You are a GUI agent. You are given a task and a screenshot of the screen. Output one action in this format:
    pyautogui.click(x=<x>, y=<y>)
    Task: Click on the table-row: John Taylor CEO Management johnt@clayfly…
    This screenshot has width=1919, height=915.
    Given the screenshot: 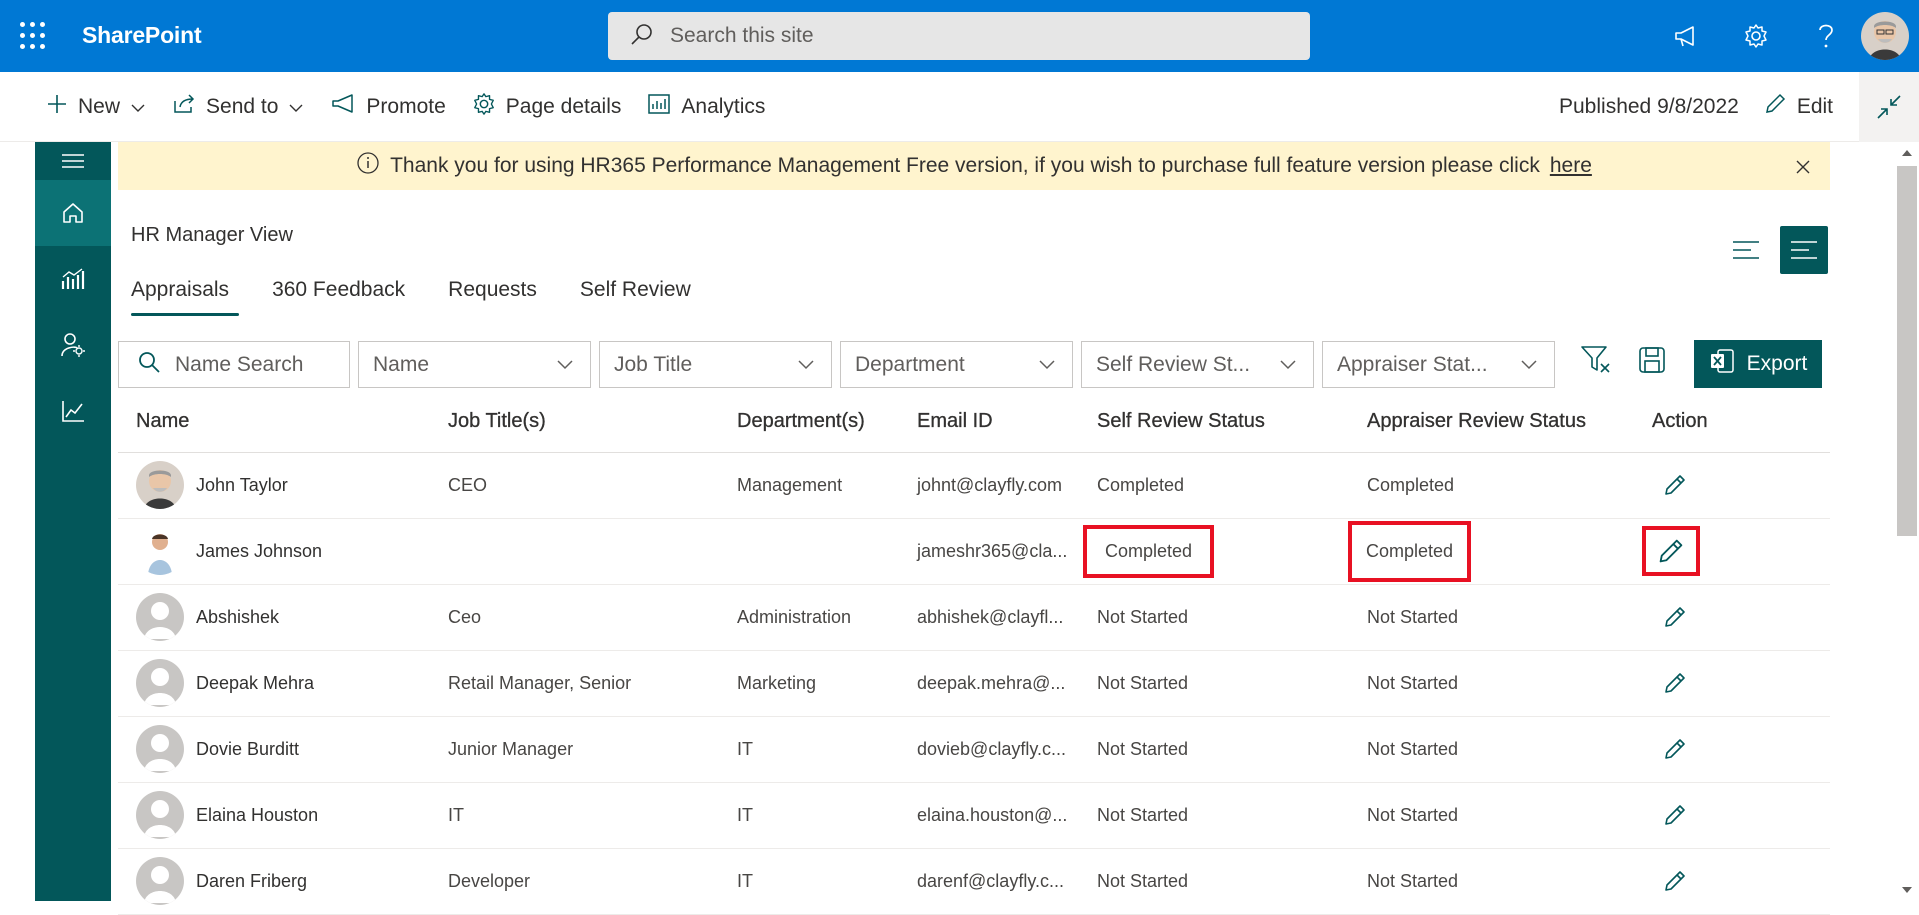 What is the action you would take?
    pyautogui.click(x=974, y=485)
    